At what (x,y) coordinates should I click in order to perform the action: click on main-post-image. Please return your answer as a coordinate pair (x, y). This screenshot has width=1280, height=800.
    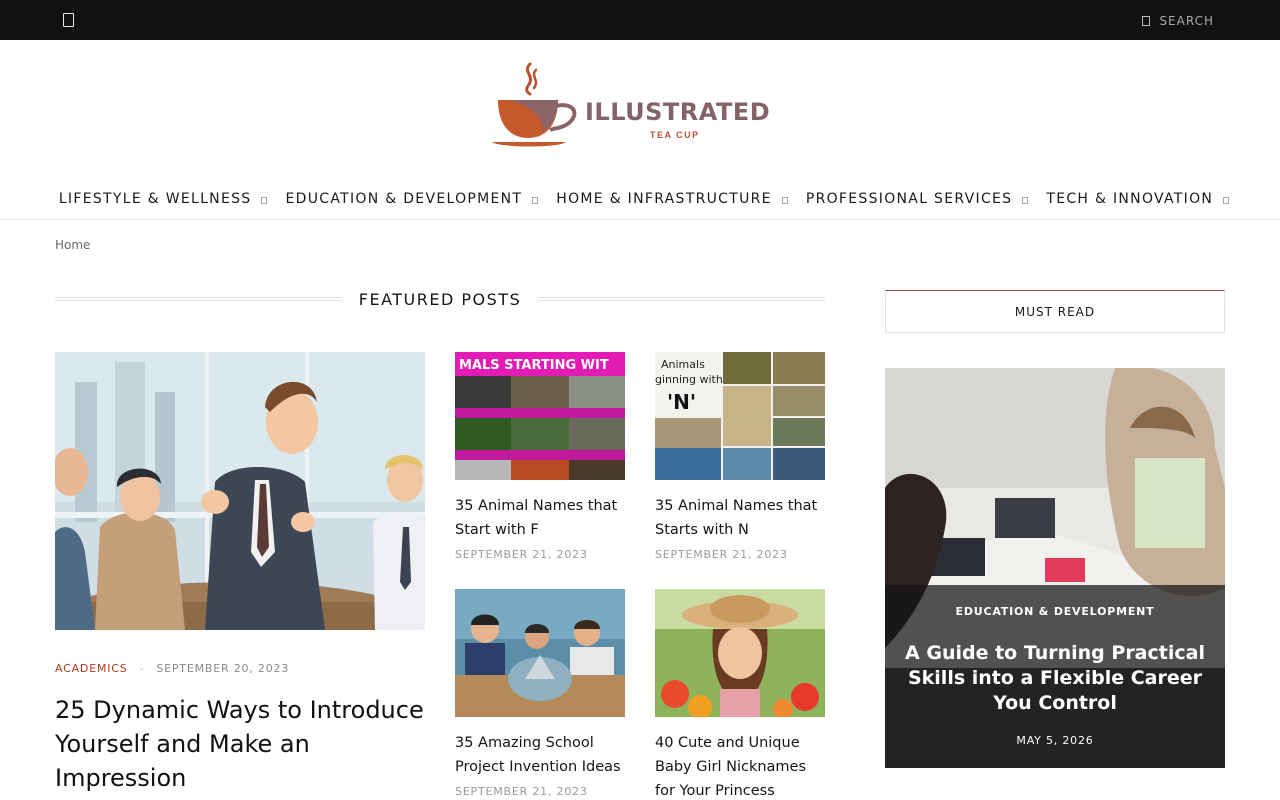
    Looking at the image, I should click on (240, 491).